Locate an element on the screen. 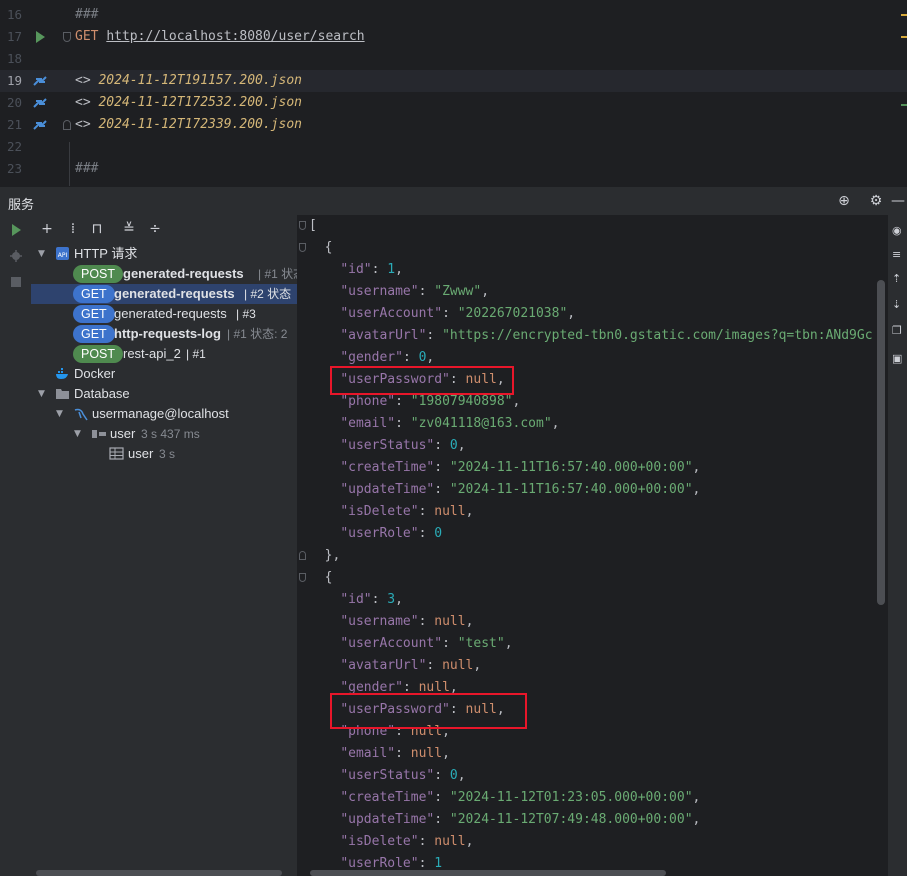 This screenshot has height=876, width=907. line-number: 19 is located at coordinates (15, 80).